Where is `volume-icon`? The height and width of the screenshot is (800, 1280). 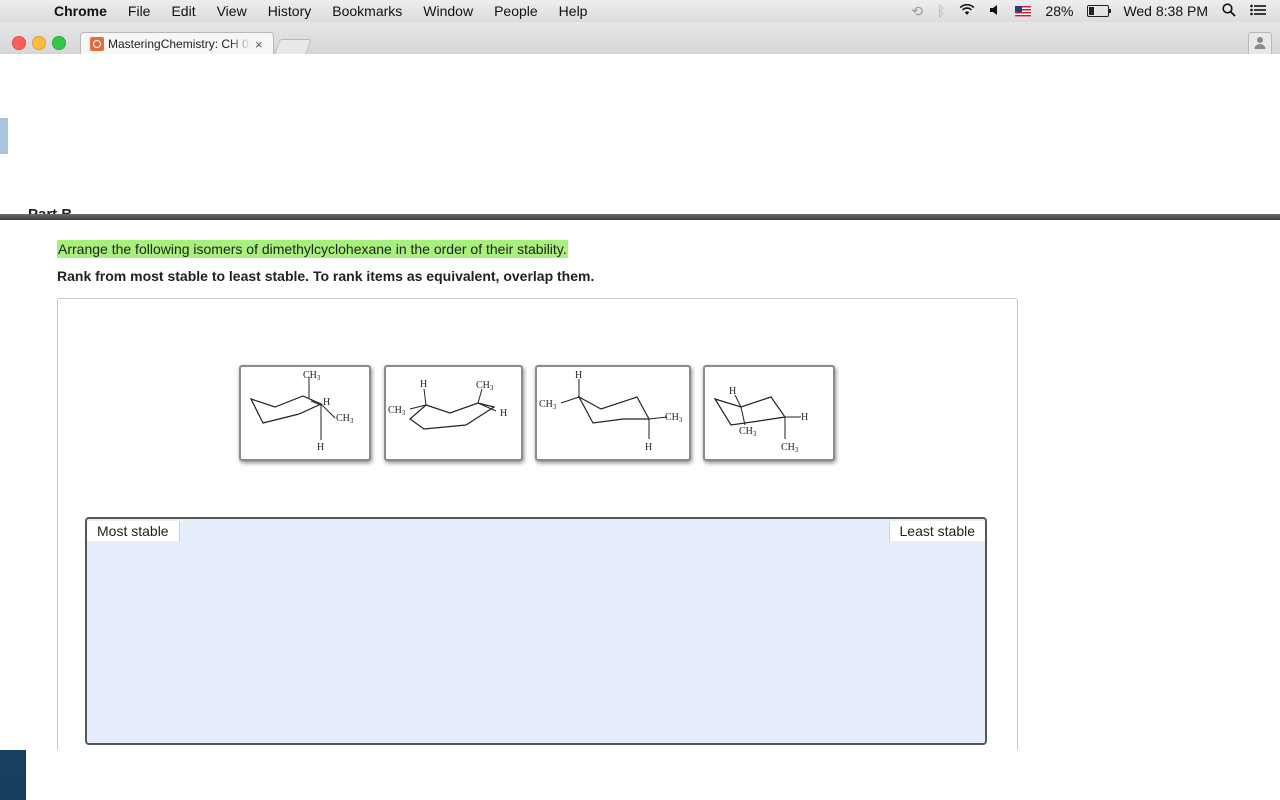
volume-icon is located at coordinates (995, 11).